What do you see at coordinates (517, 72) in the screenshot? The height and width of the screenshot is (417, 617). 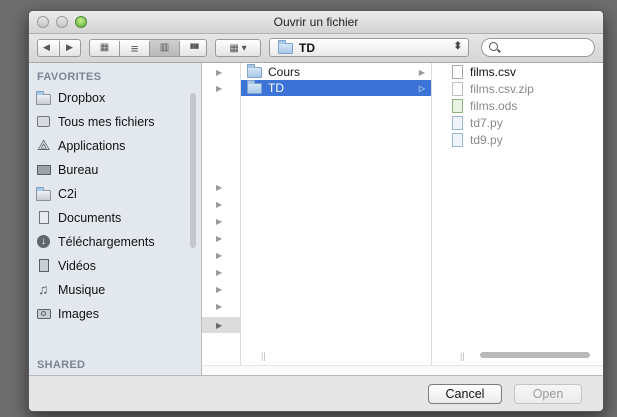 I see `list-item: films.csv` at bounding box center [517, 72].